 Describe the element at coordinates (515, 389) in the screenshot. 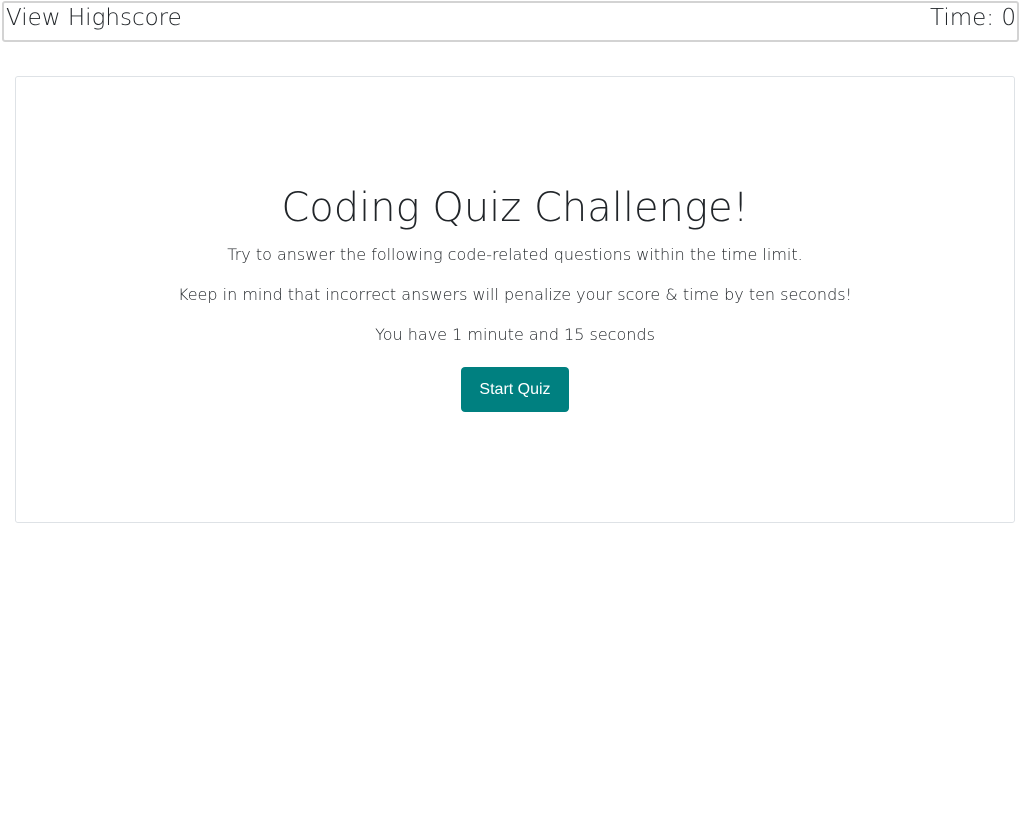

I see `start-quiz-button: Start Quiz` at that location.